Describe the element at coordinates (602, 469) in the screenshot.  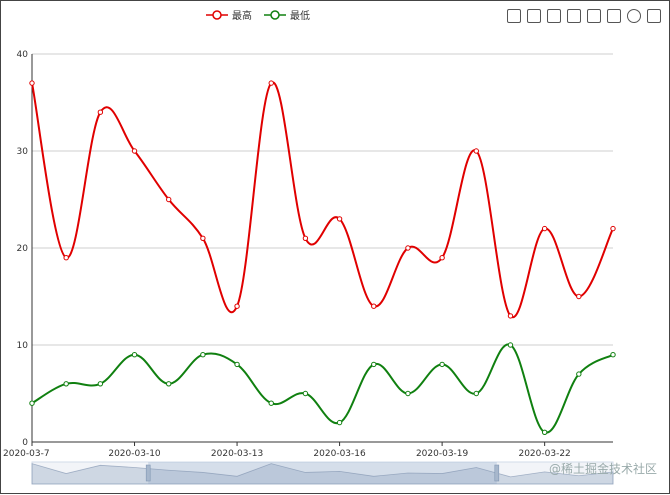
I see `watermark: @稀土掘金技术社区` at that location.